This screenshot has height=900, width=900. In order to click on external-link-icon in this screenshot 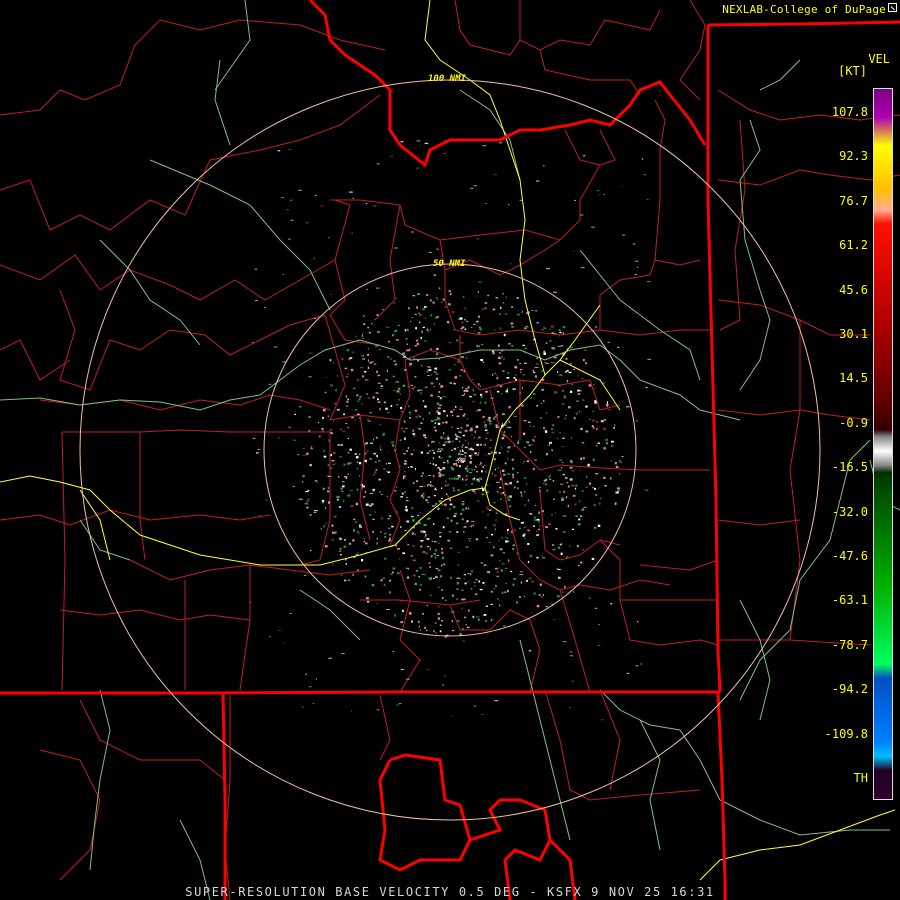, I will do `click(892, 7)`.